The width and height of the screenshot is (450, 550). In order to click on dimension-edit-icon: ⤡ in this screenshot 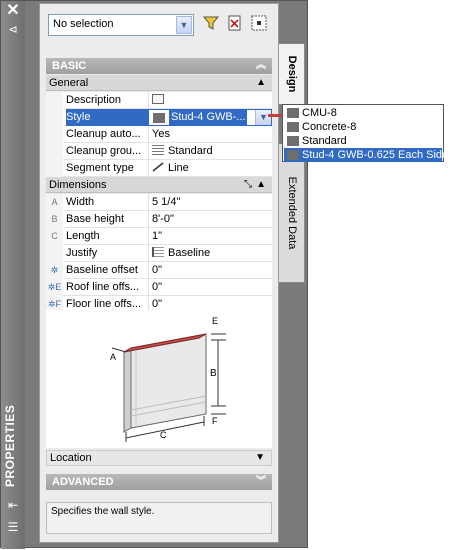, I will do `click(248, 185)`.